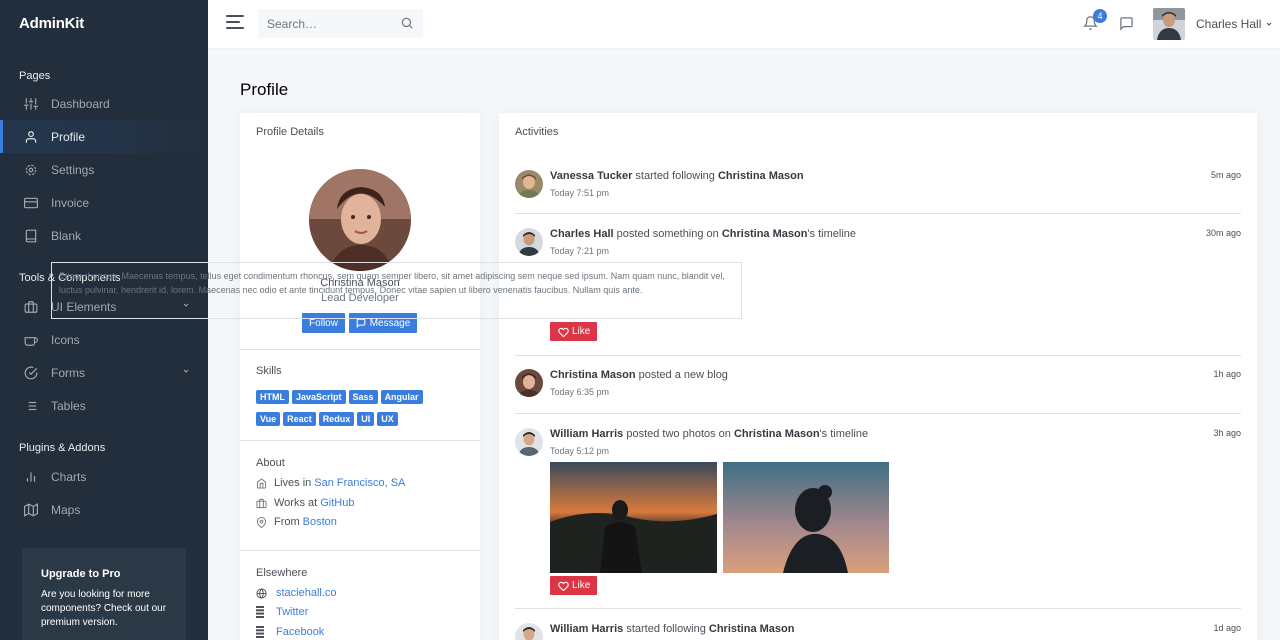 The image size is (1280, 640). Describe the element at coordinates (293, 483) in the screenshot. I see `about-prefix: Lives in` at that location.